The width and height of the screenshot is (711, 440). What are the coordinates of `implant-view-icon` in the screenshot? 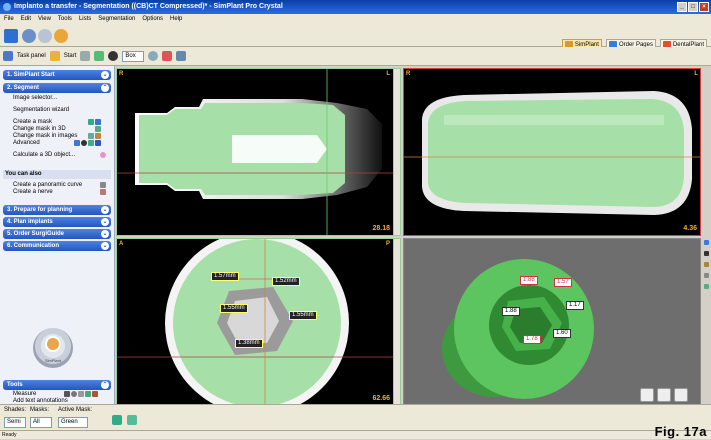 It's located at (664, 395).